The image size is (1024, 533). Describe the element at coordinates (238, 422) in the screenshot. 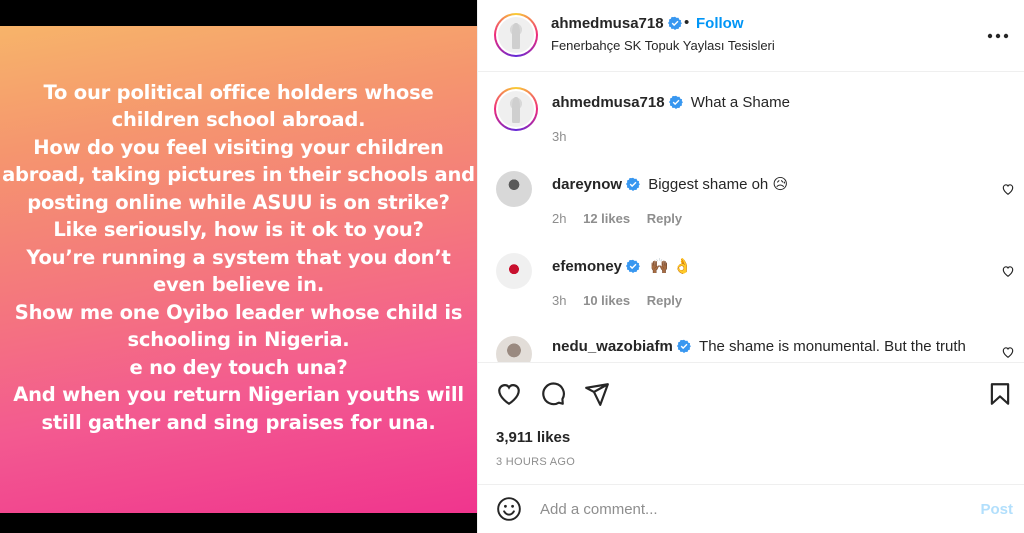

I see `image-text-line: still gather and sing praises for una.` at that location.